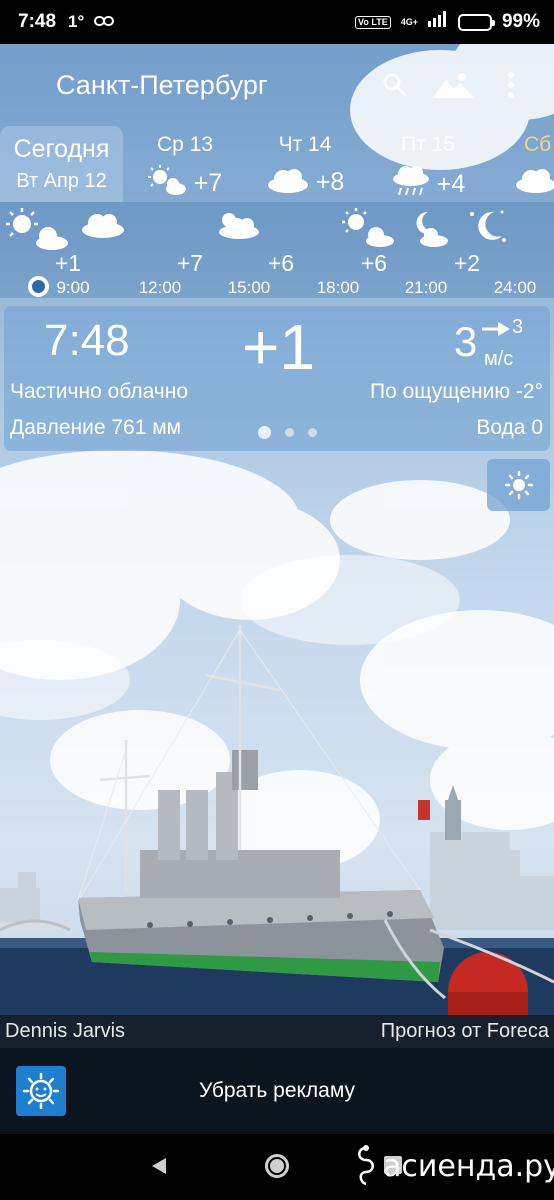 The image size is (554, 1200). What do you see at coordinates (511, 85) in the screenshot?
I see `more-vert-icon` at bounding box center [511, 85].